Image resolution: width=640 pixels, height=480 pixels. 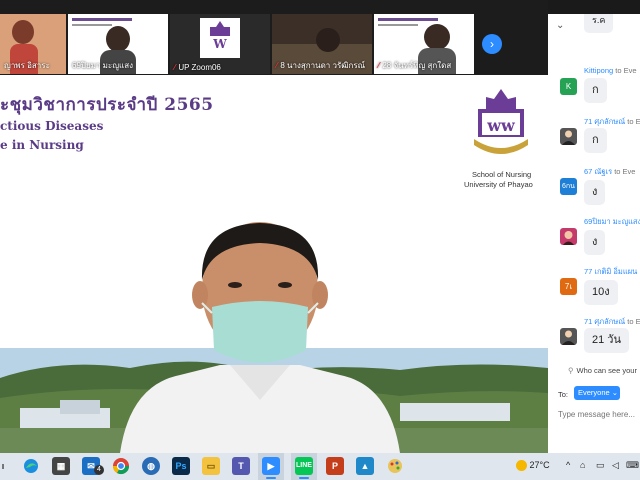 What do you see at coordinates (582, 465) in the screenshot?
I see `network-icon: ⌂` at bounding box center [582, 465].